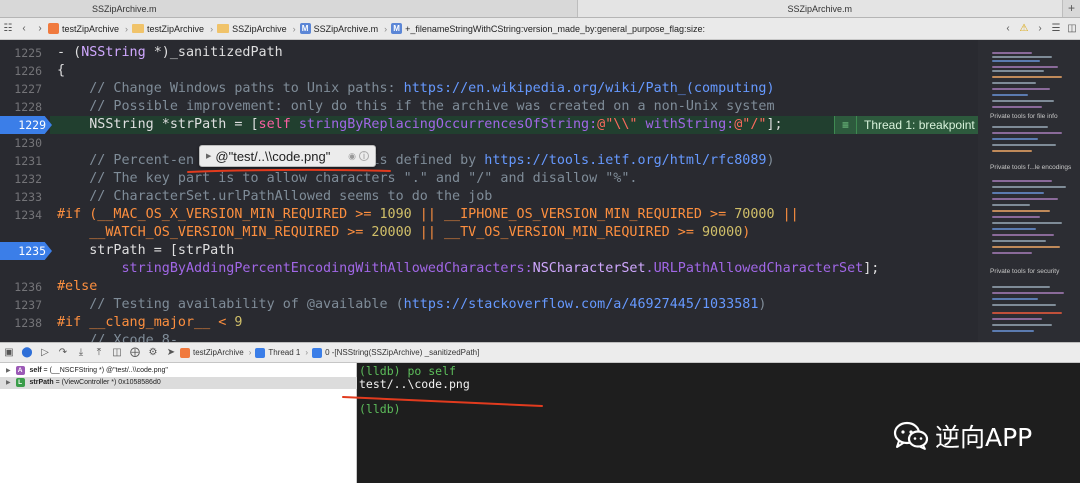  What do you see at coordinates (1040, 28) in the screenshot?
I see `next-issue-icon: ›` at bounding box center [1040, 28].